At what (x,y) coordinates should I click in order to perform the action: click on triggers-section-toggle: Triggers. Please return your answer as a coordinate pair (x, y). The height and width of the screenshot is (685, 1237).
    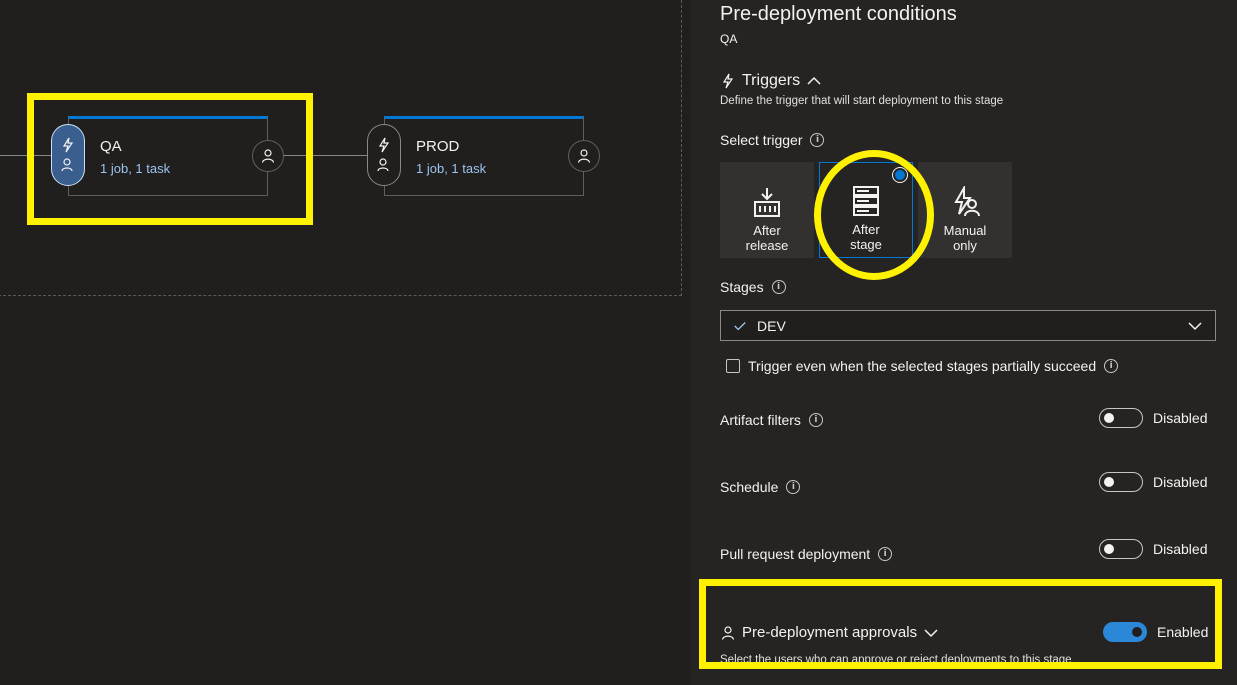
    Looking at the image, I should click on (771, 81).